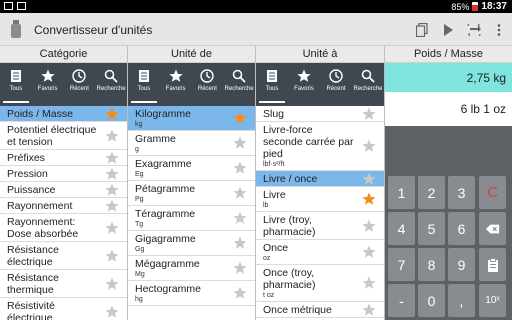 Image resolution: width=512 pixels, height=320 pixels. Describe the element at coordinates (208, 84) in the screenshot. I see `unit-from-recent-tab: Récent` at that location.